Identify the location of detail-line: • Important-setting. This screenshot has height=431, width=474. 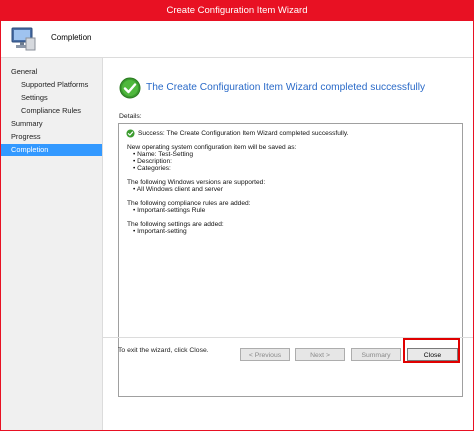
(160, 231).